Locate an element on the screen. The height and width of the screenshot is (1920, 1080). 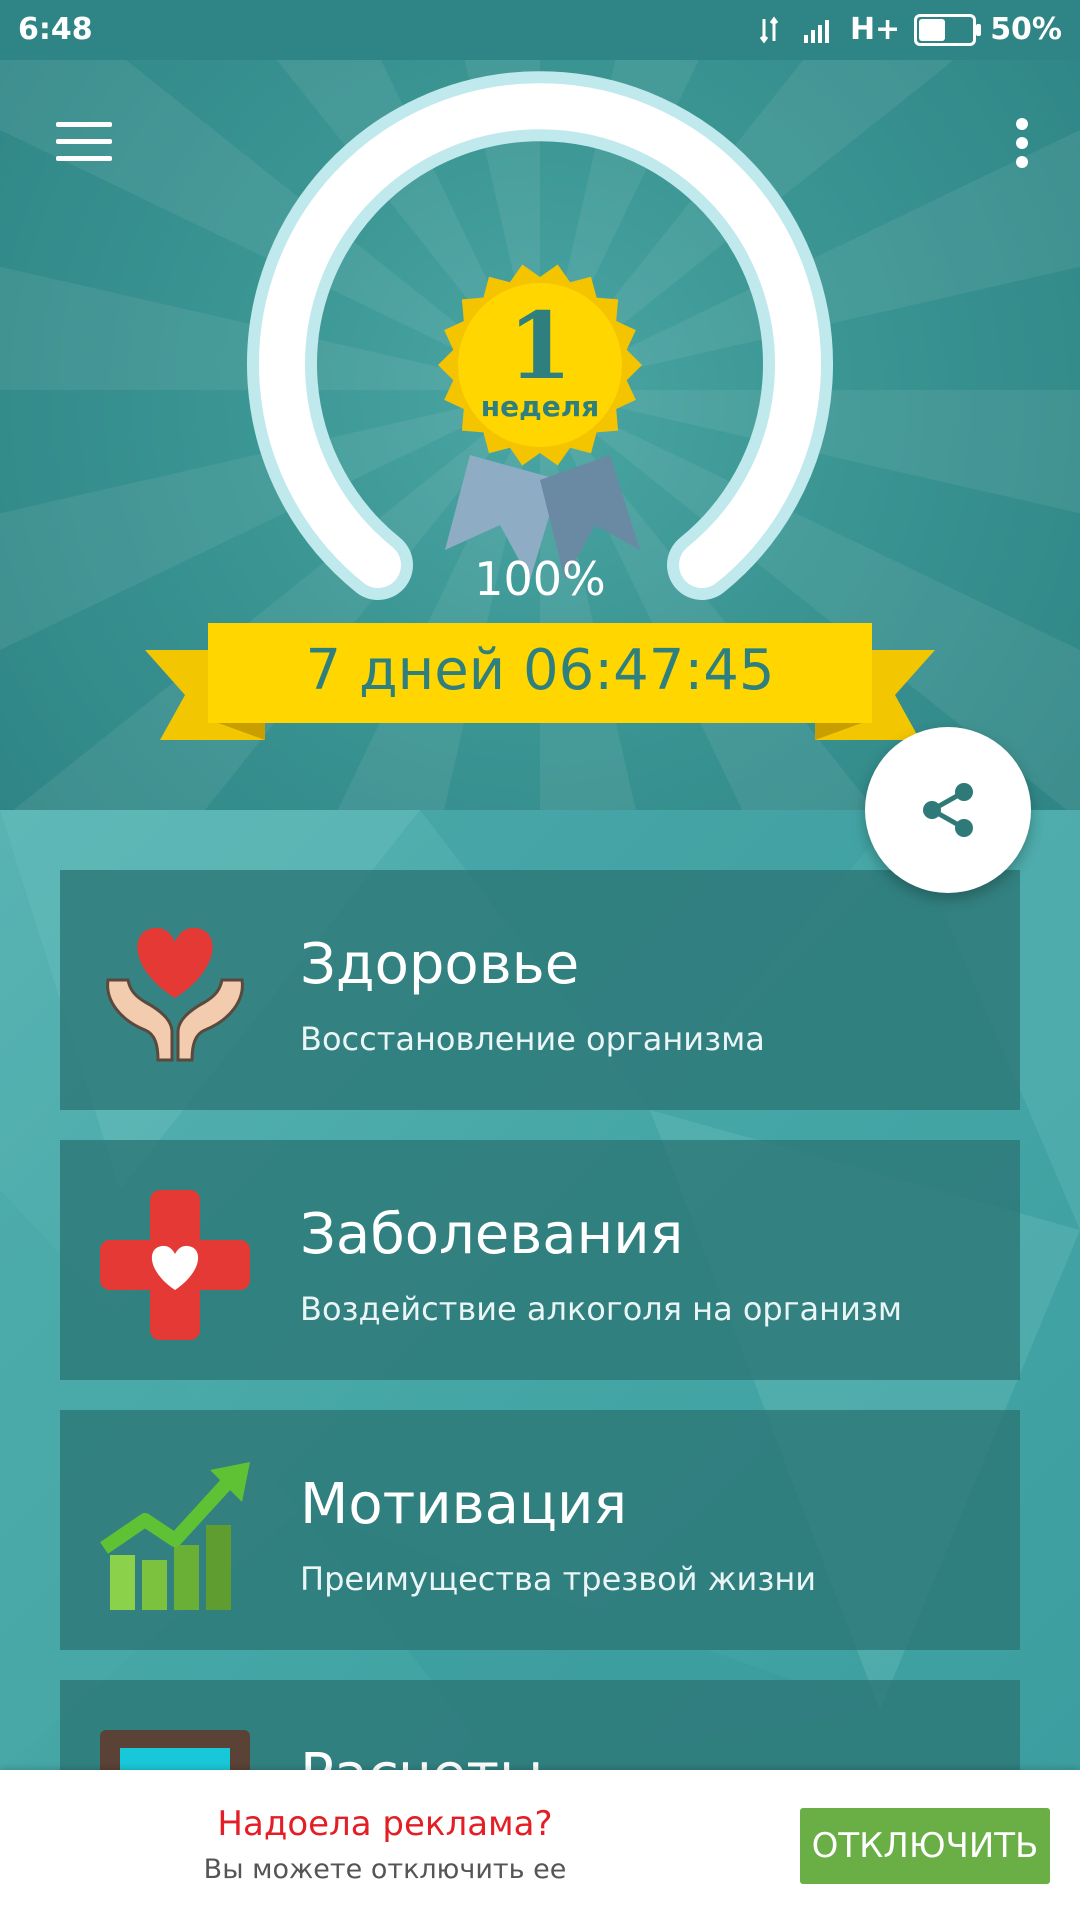
card-subtitle: Преимущества трезвой жизни is located at coordinates (558, 1579).